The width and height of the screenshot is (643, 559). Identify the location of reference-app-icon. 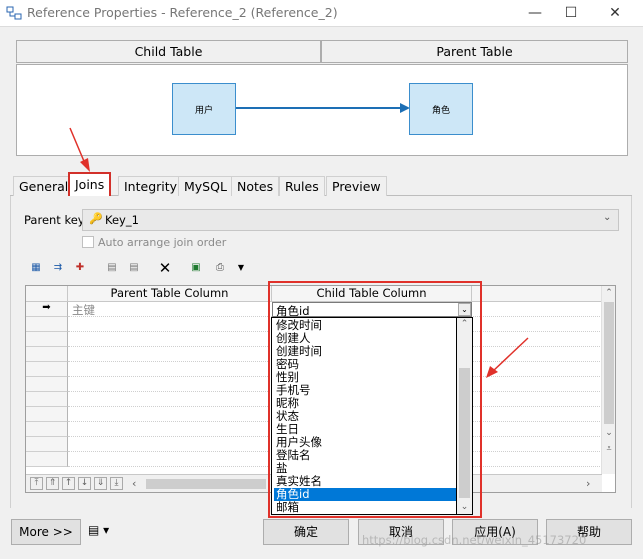
(14, 13).